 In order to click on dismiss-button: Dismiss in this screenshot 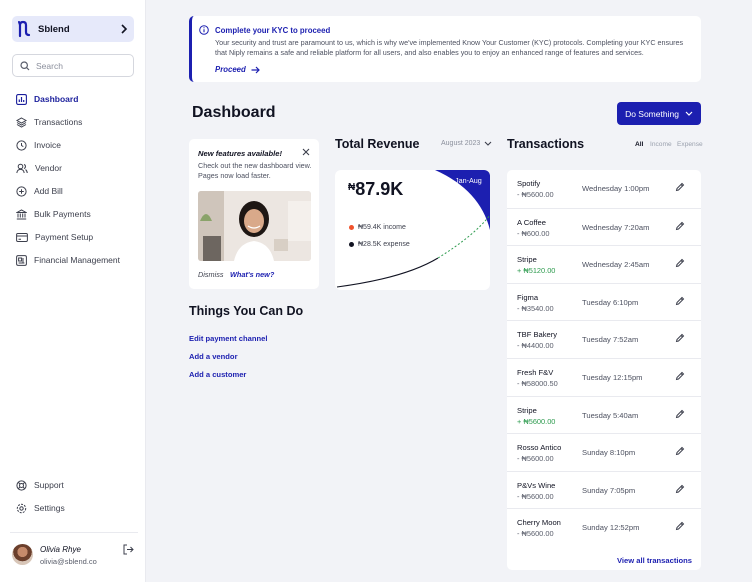, I will do `click(211, 274)`.